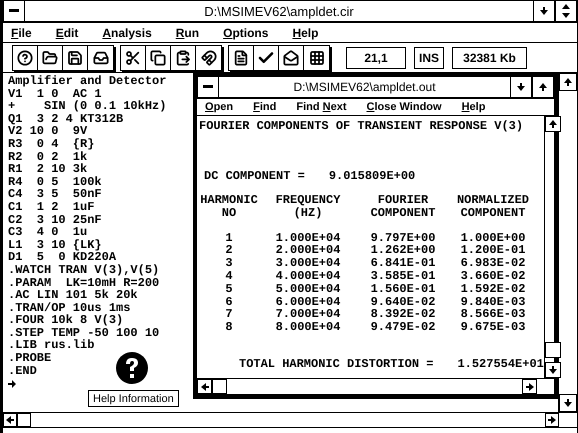 The width and height of the screenshot is (578, 433). I want to click on code-line: .END, so click(22, 371).